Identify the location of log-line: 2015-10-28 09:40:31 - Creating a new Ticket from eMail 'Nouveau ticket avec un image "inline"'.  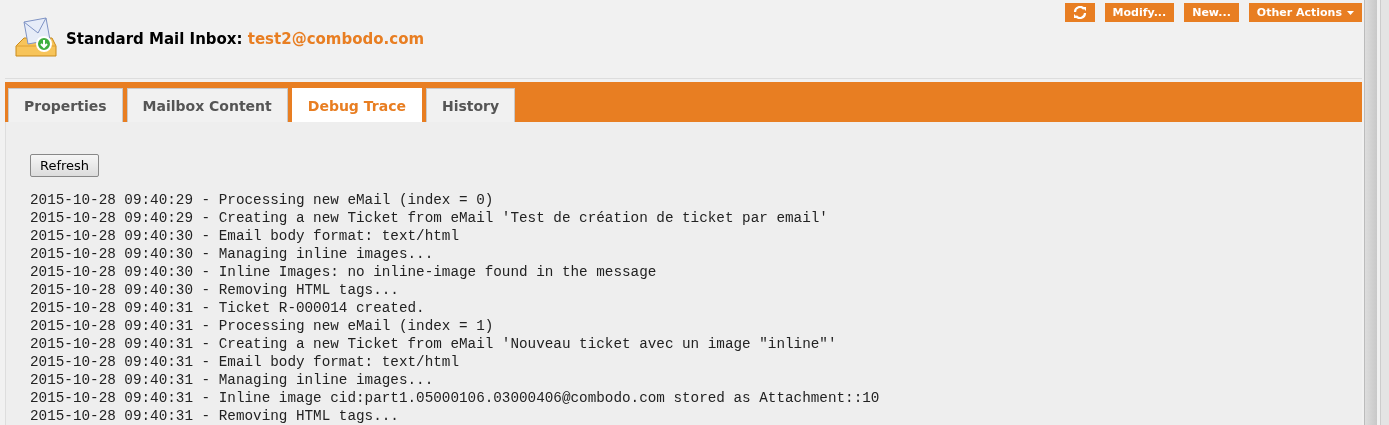
(434, 344).